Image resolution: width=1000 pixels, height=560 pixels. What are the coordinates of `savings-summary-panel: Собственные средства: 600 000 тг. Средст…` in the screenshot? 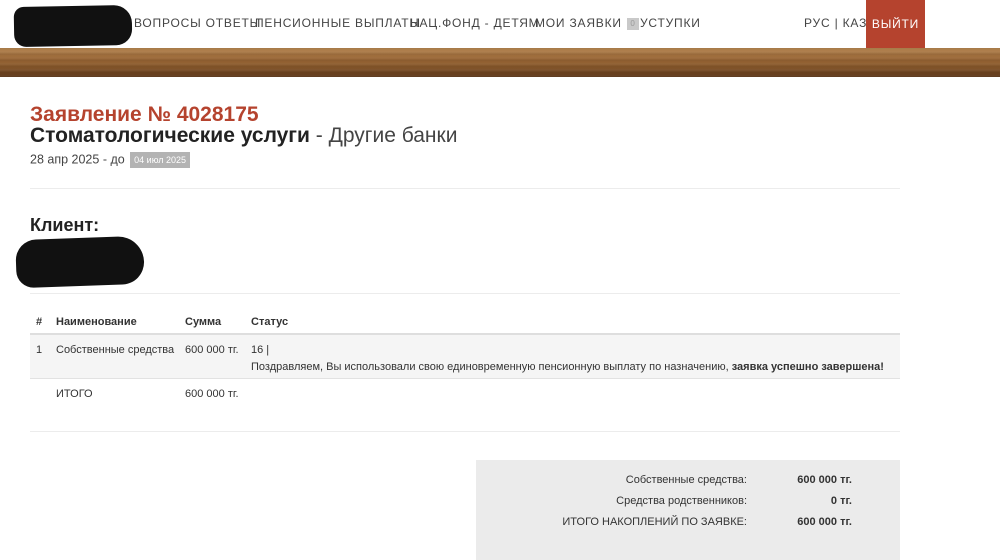 It's located at (688, 510).